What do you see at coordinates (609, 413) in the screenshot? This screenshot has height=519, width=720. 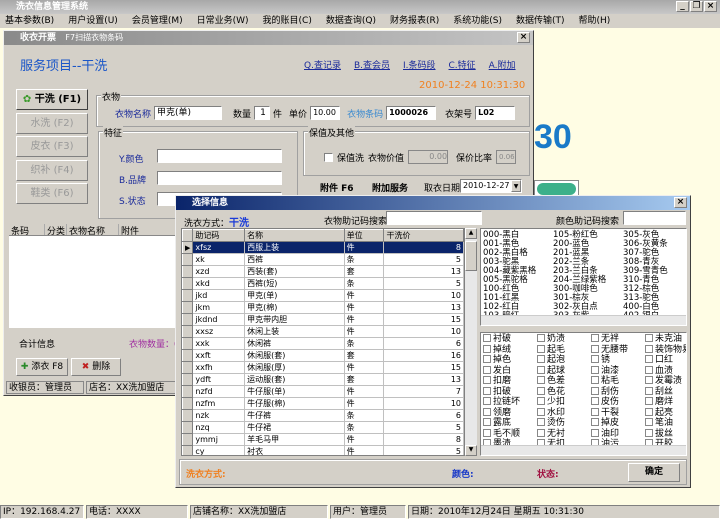 I see `state-checkbox: 干裂` at bounding box center [609, 413].